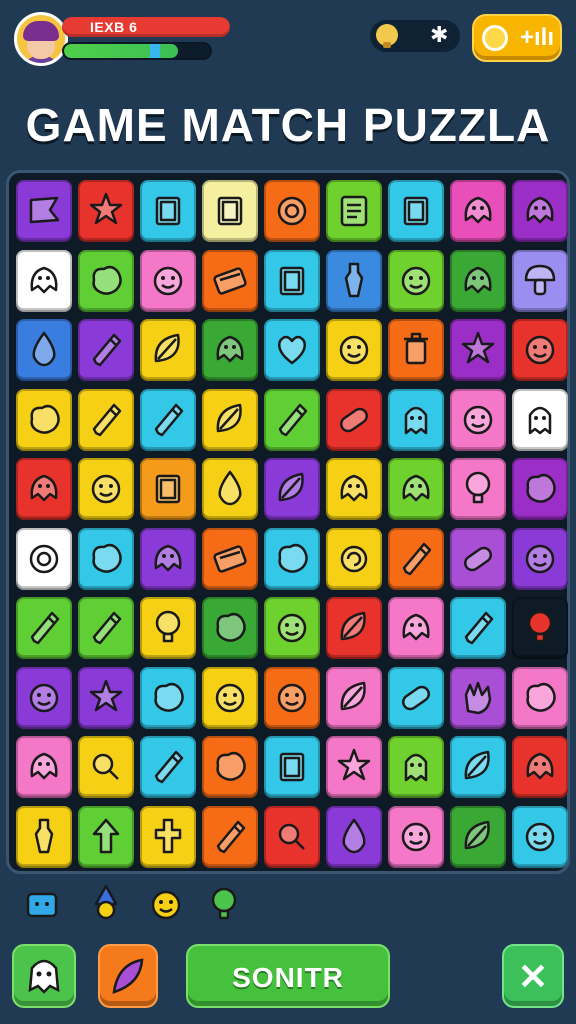 This screenshot has width=576, height=1024. Describe the element at coordinates (292, 350) in the screenshot. I see `tile-heart` at that location.